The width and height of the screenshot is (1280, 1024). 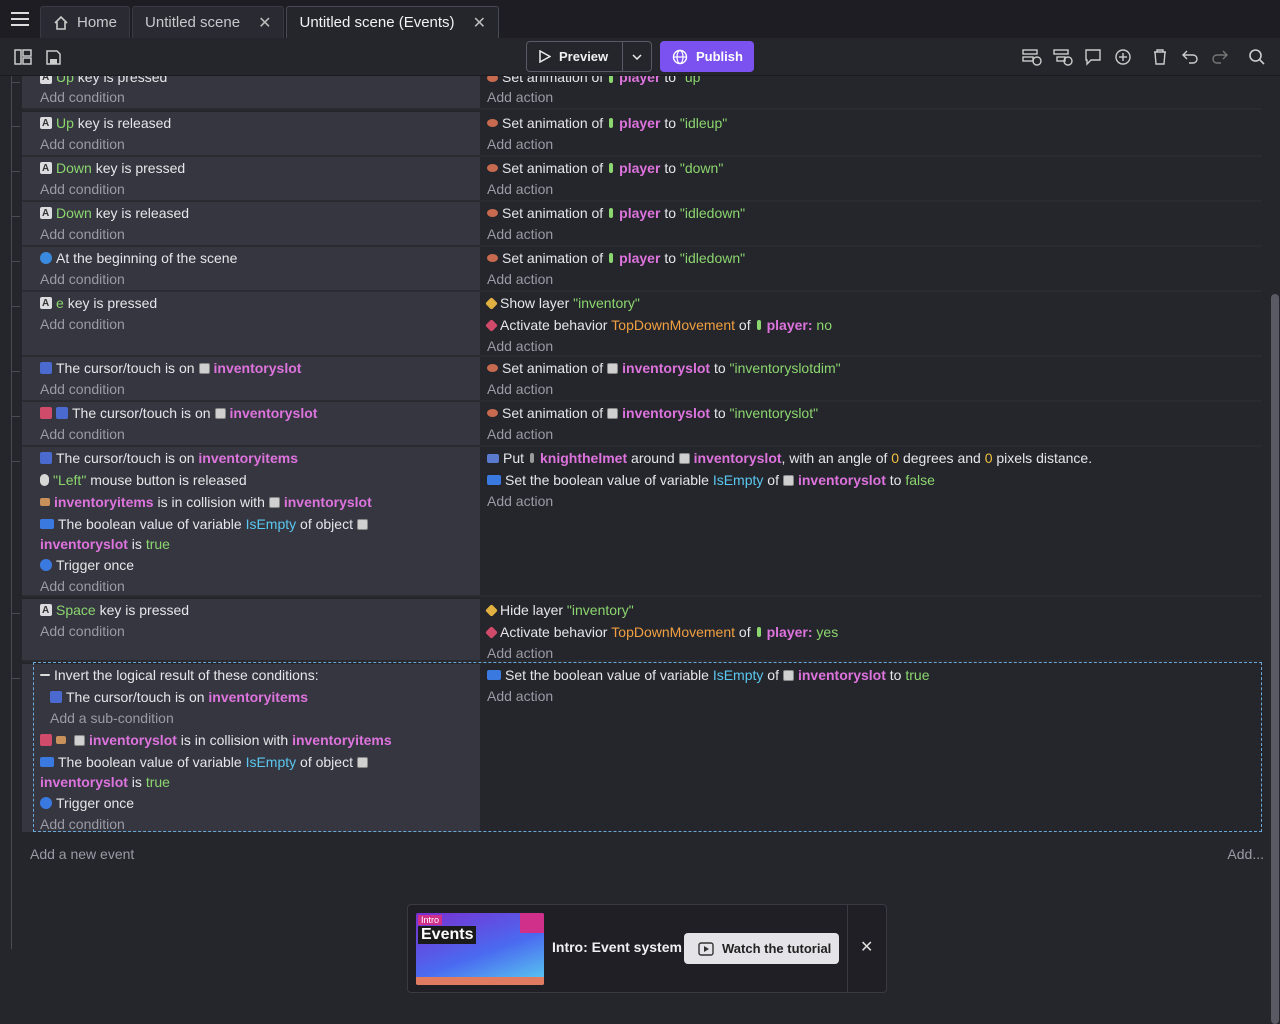 I want to click on condition: Up key is released, so click(x=260, y=123).